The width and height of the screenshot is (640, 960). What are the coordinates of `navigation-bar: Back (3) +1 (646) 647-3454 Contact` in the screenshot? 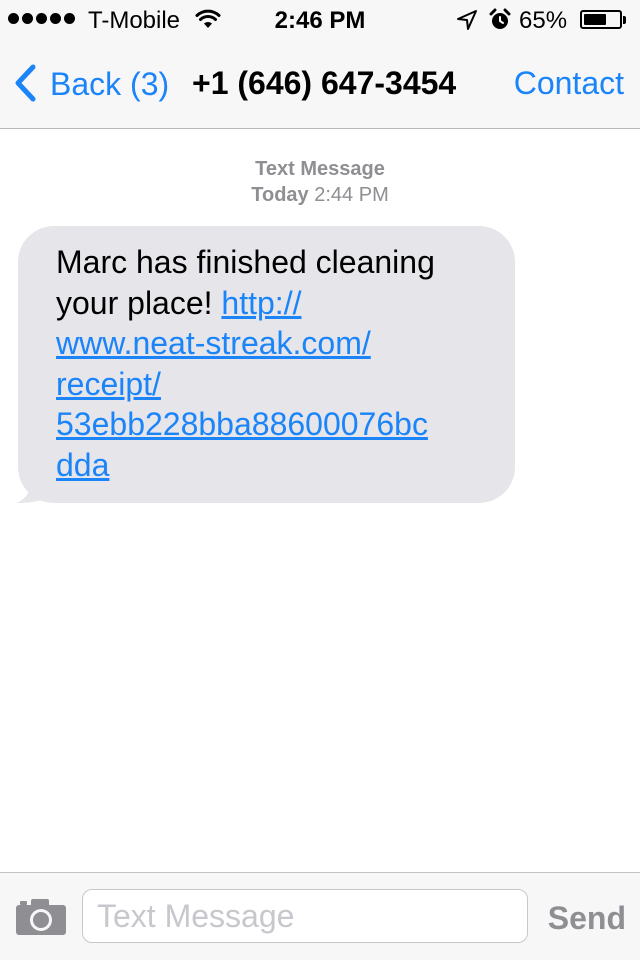 It's located at (320, 84).